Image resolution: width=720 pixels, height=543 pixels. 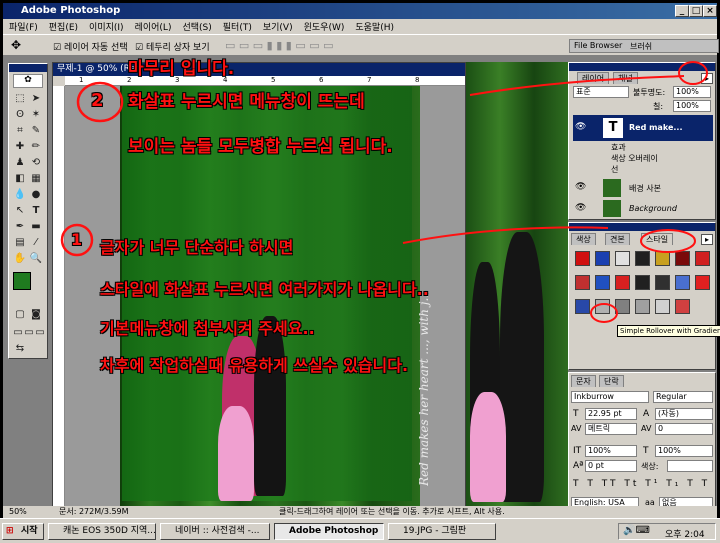 I want to click on tray-icons: 🔊⌨, so click(x=636, y=530).